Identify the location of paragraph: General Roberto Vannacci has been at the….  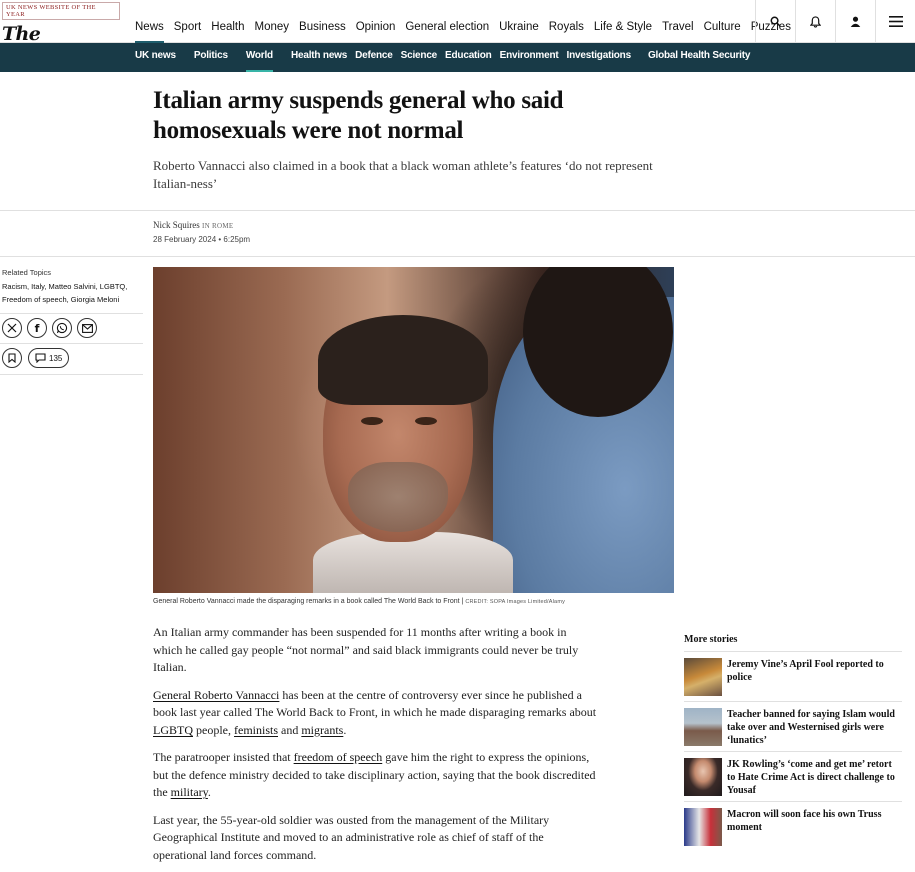
(375, 712).